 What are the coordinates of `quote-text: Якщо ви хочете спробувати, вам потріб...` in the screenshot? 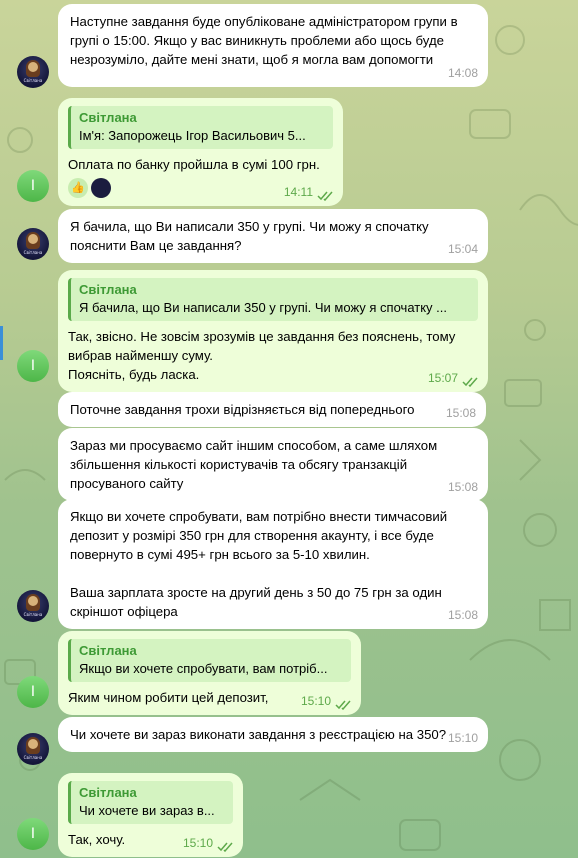 It's located at (203, 668).